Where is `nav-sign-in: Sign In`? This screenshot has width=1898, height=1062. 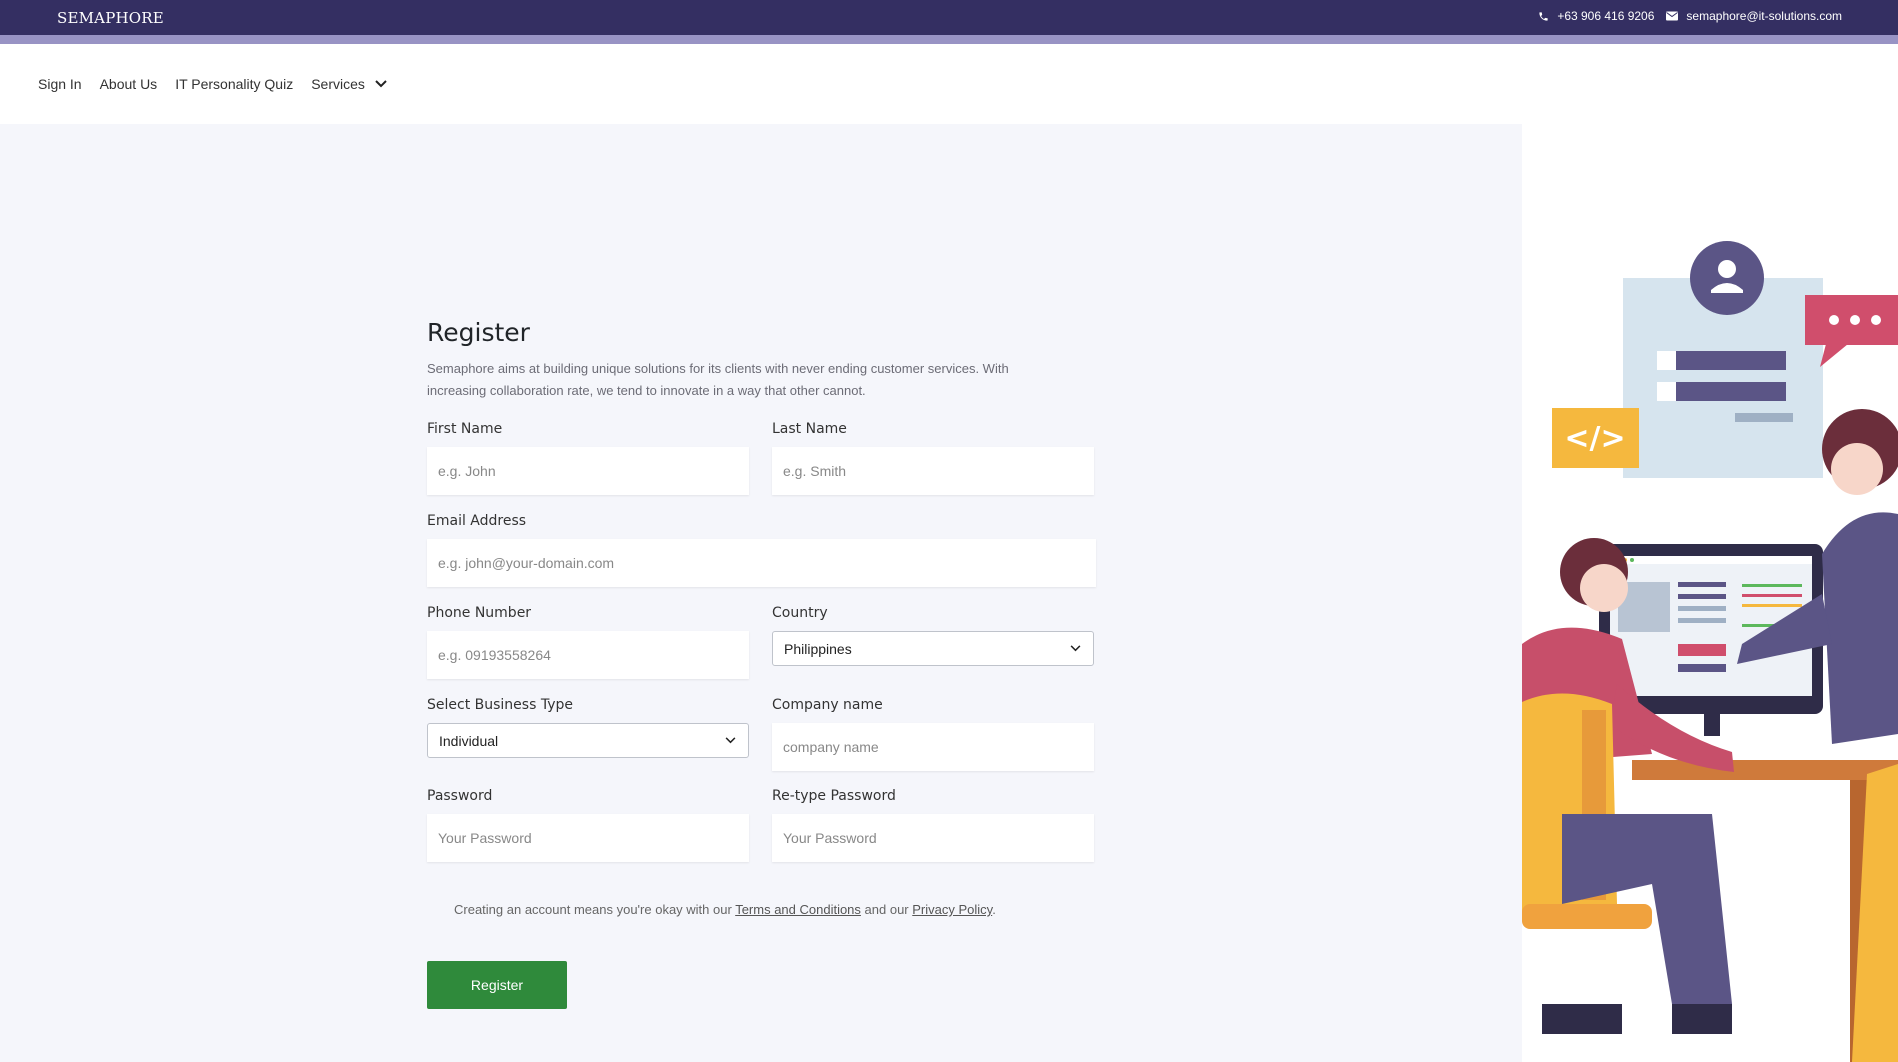 nav-sign-in: Sign In is located at coordinates (60, 84).